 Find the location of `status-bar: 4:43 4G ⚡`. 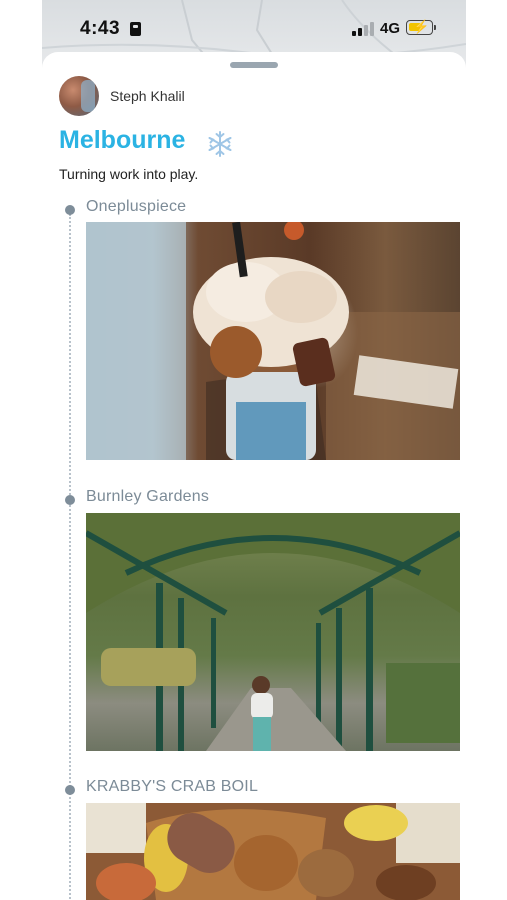

status-bar: 4:43 4G ⚡ is located at coordinates (254, 29).